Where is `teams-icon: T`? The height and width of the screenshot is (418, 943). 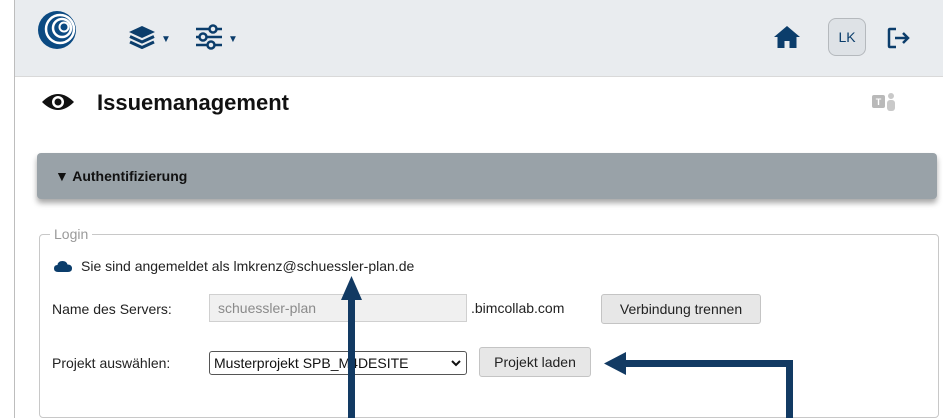
teams-icon: T is located at coordinates (884, 102).